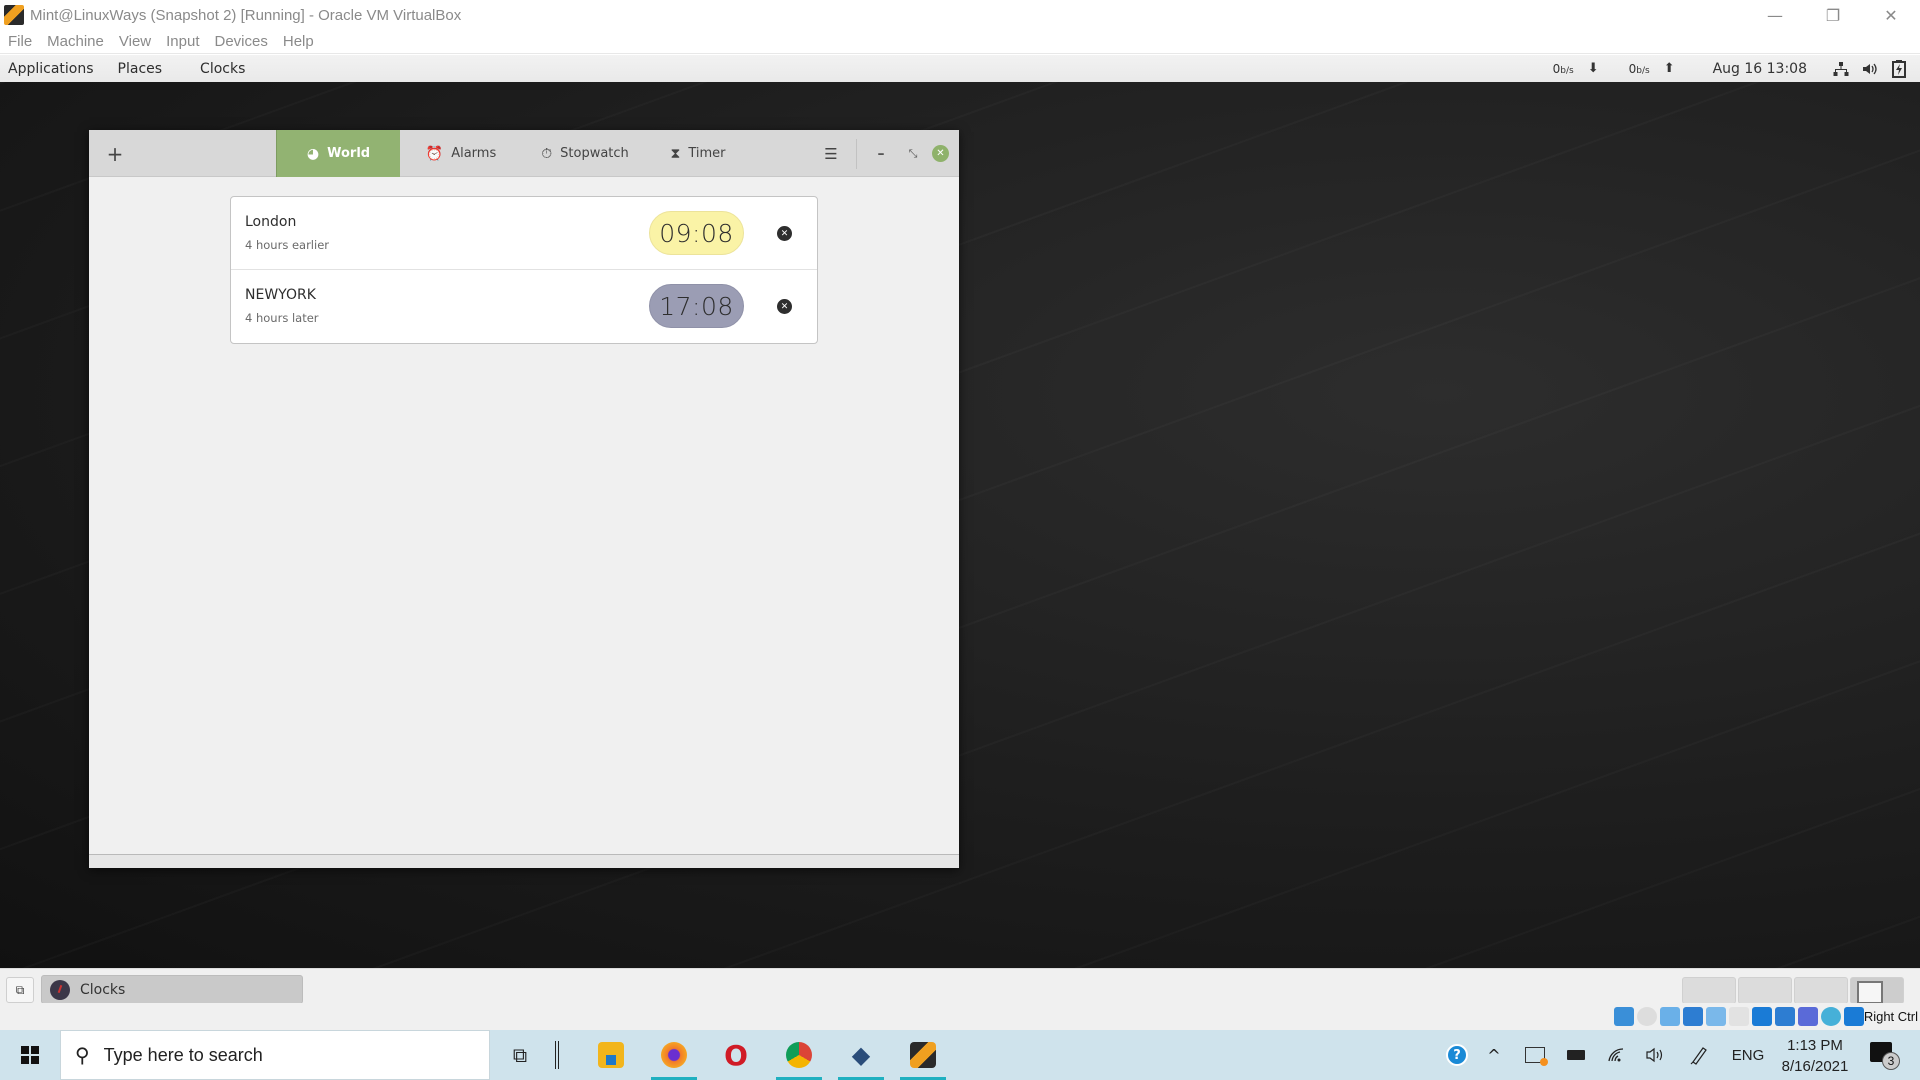 Image resolution: width=1920 pixels, height=1080 pixels. What do you see at coordinates (960, 42) in the screenshot?
I see `vbox-menubar: File Machine View Input Devices Help` at bounding box center [960, 42].